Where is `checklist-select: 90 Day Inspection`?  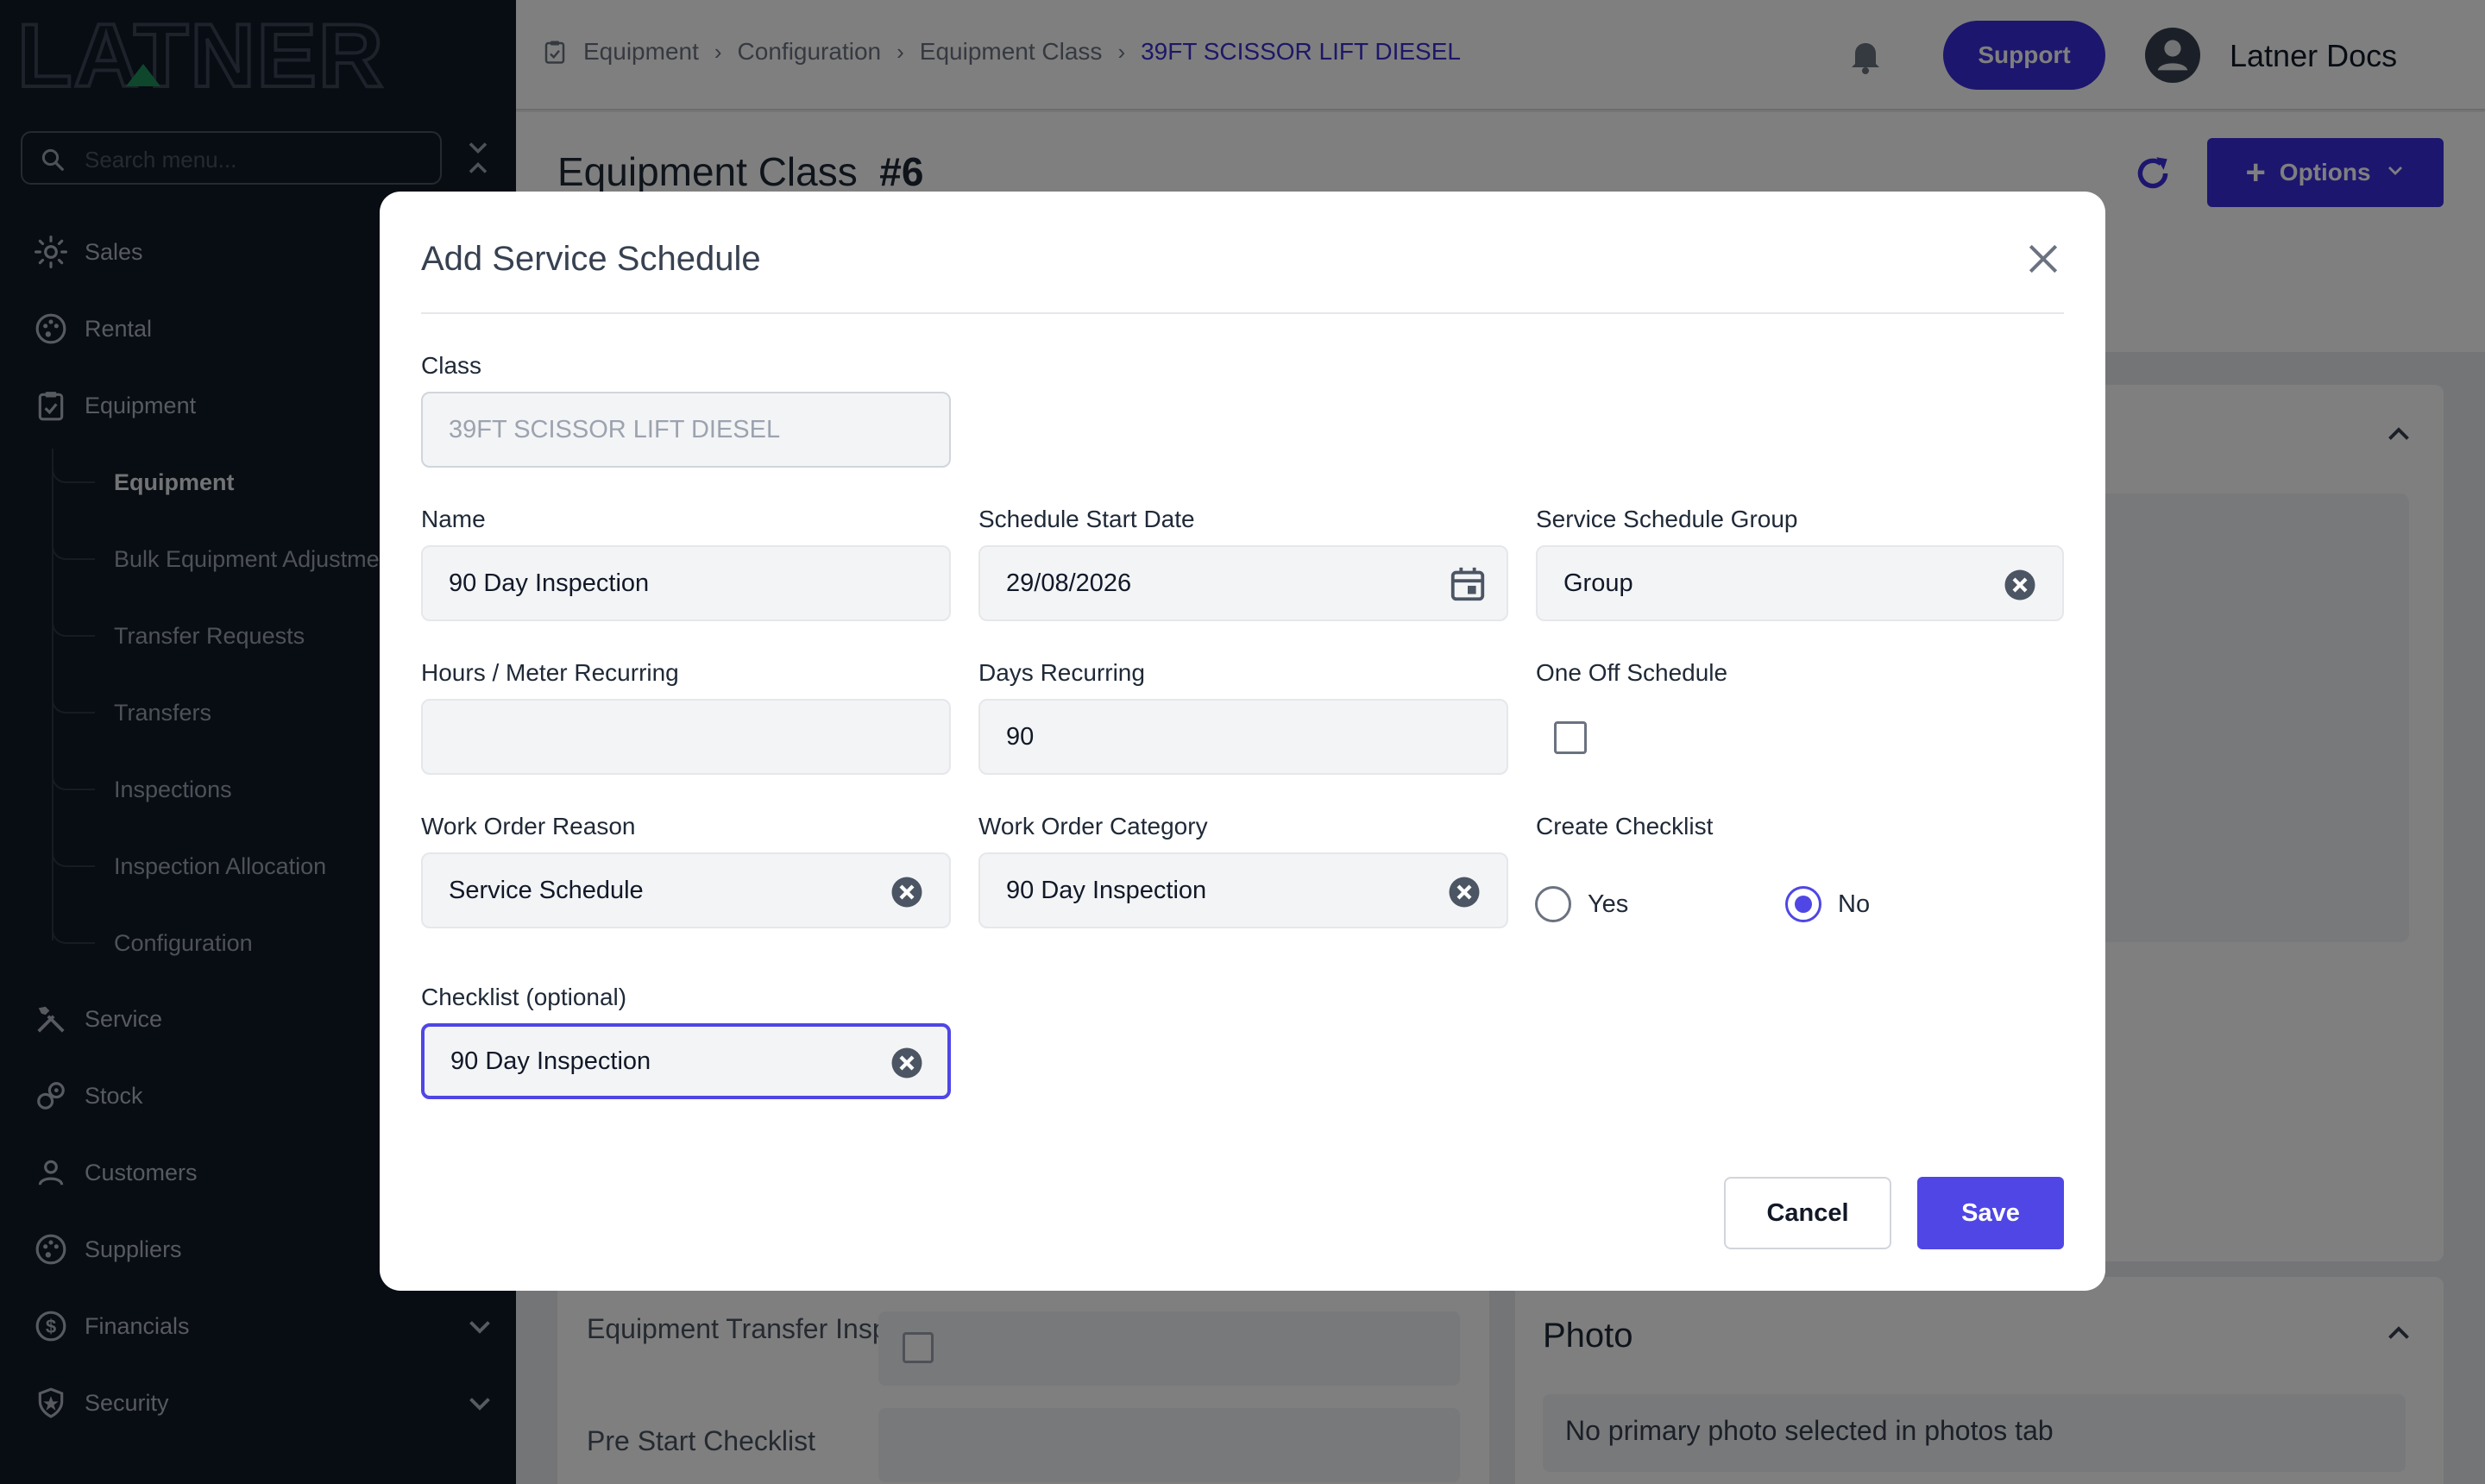
checklist-select: 90 Day Inspection is located at coordinates (686, 1061).